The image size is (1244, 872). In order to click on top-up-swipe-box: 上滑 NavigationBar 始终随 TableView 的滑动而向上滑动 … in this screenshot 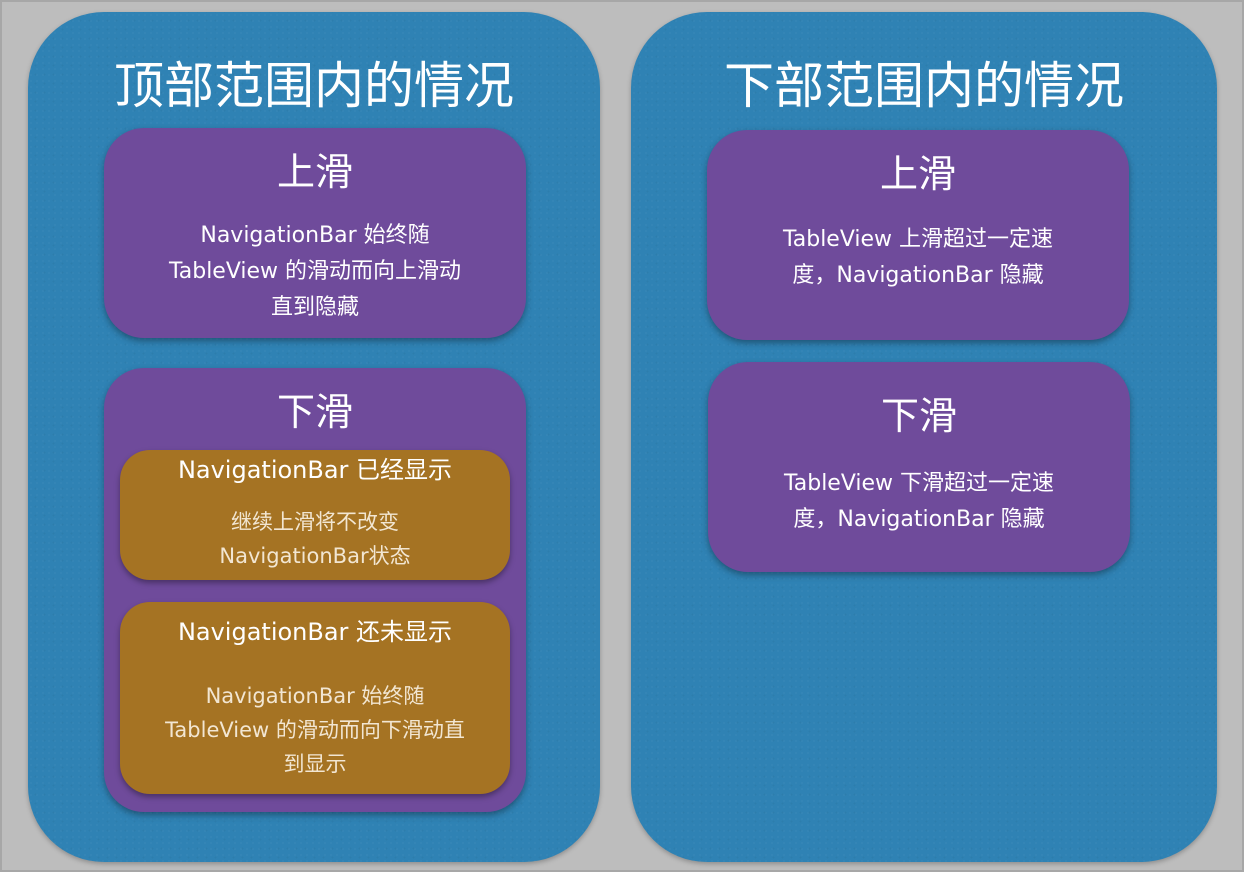, I will do `click(315, 233)`.